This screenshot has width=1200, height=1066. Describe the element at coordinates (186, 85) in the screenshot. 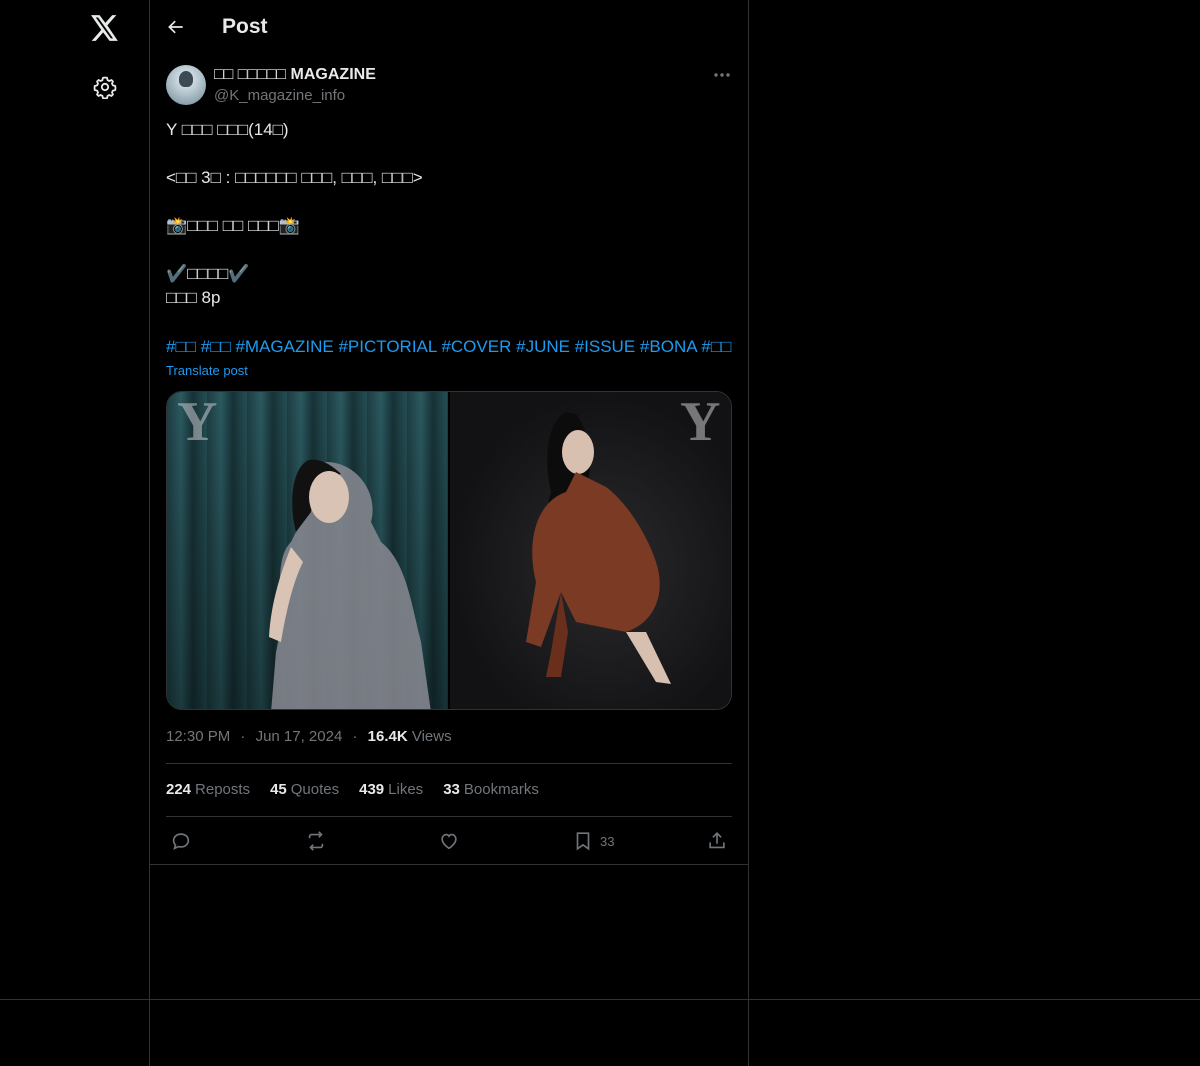

I see `avatar` at that location.